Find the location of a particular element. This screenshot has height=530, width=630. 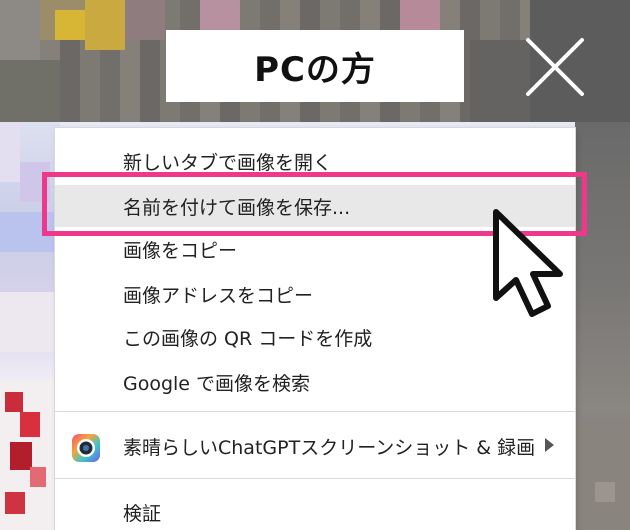

menu-item-label: 新しいタブで画像を開く is located at coordinates (228, 162).